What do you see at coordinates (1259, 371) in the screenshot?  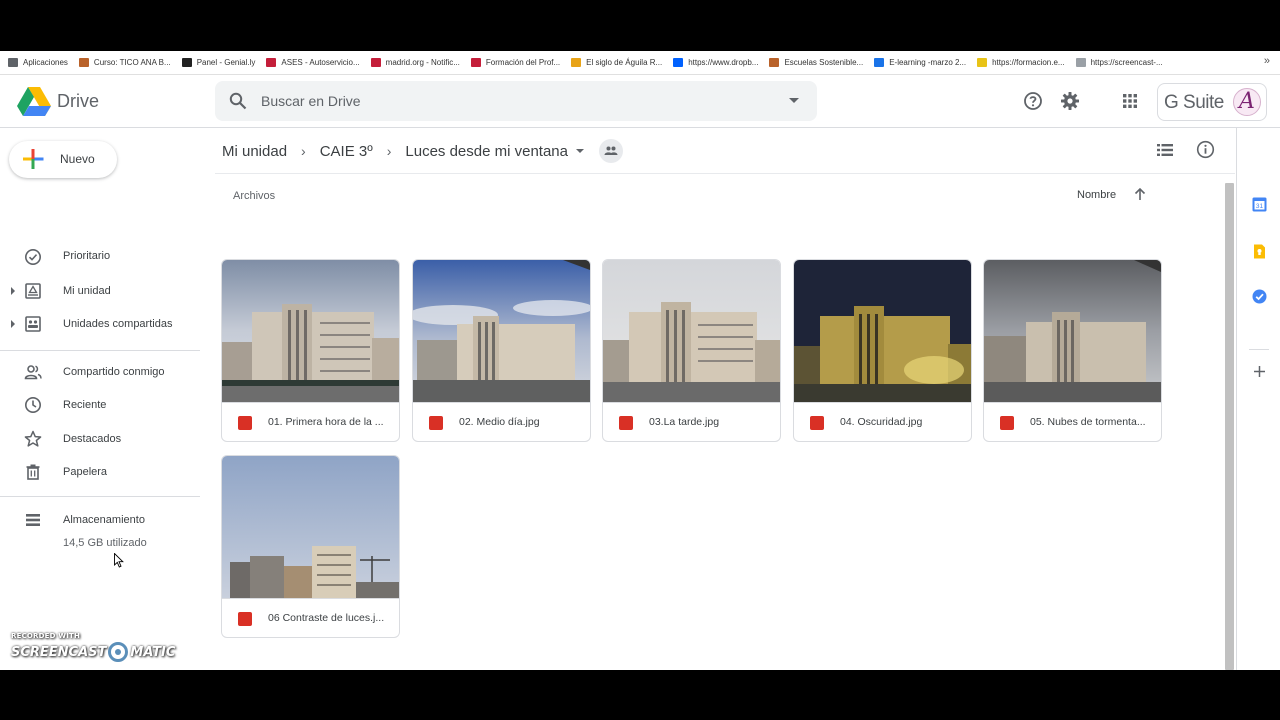 I see `add-addon-icon` at bounding box center [1259, 371].